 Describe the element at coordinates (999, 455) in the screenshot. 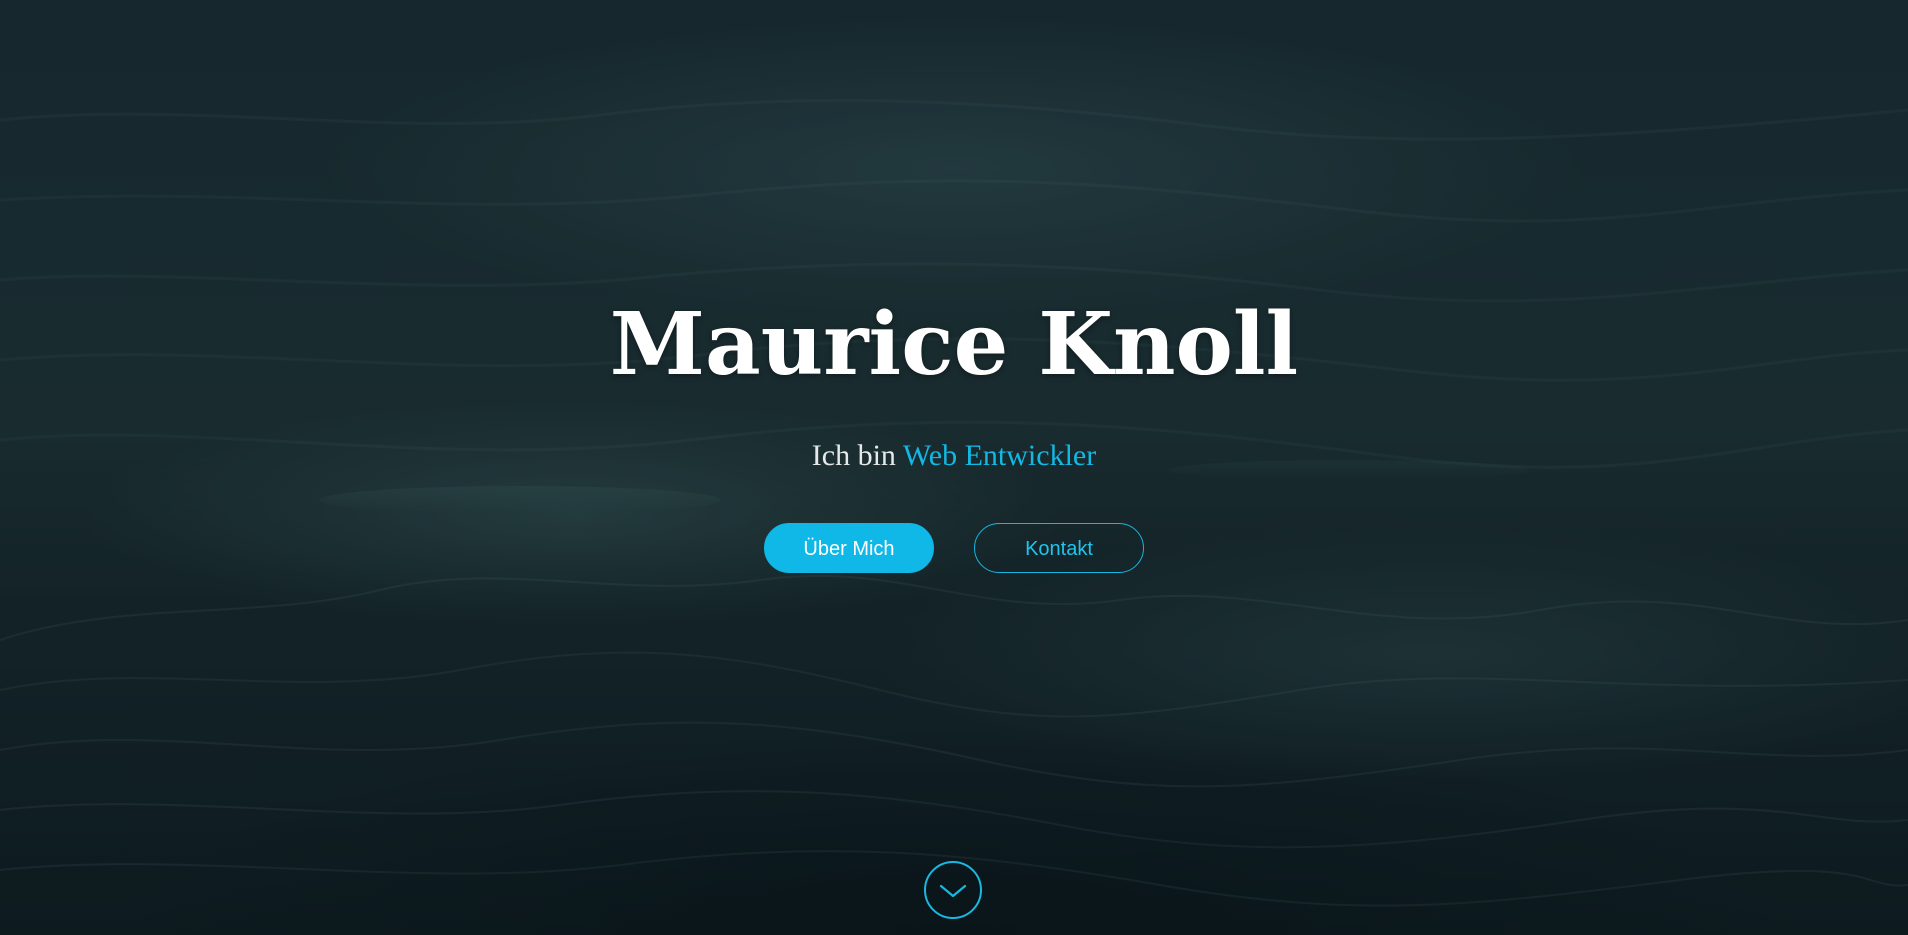

I see `tagline-role: Web Entwickler` at that location.